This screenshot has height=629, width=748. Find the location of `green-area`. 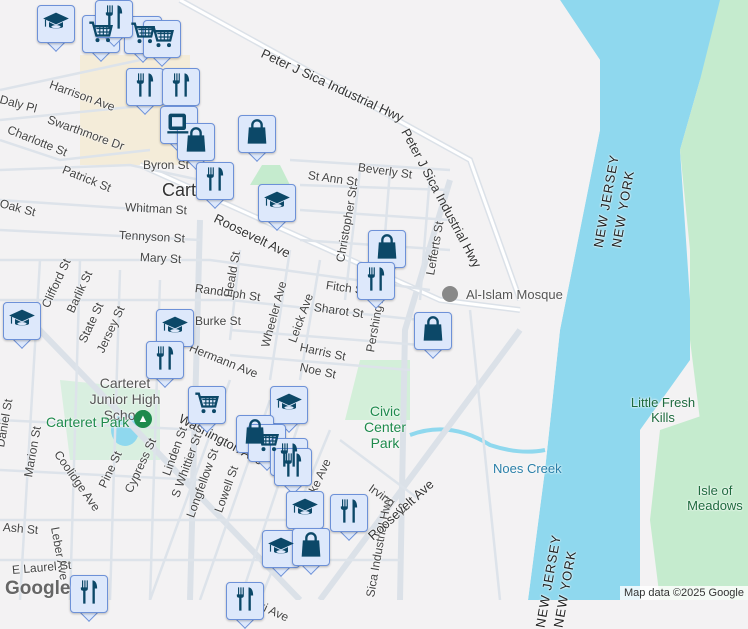

green-area is located at coordinates (270, 175).